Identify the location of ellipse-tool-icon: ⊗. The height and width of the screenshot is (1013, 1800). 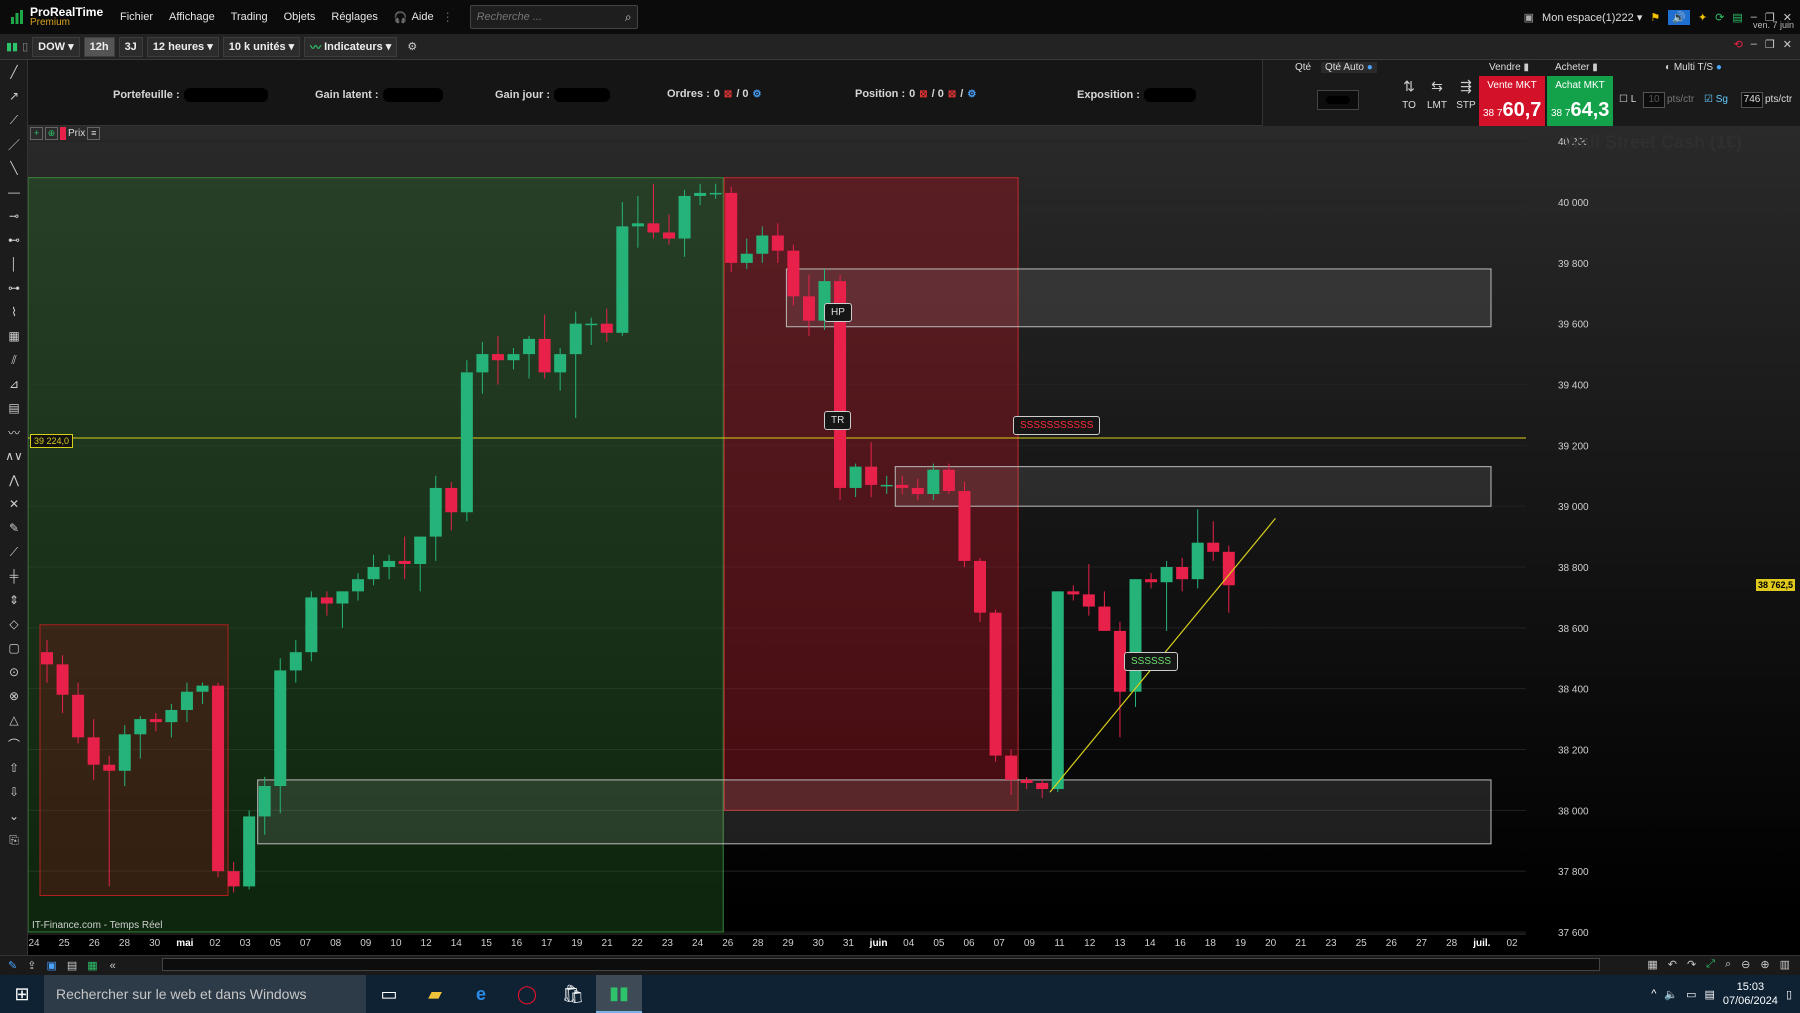
(14, 696).